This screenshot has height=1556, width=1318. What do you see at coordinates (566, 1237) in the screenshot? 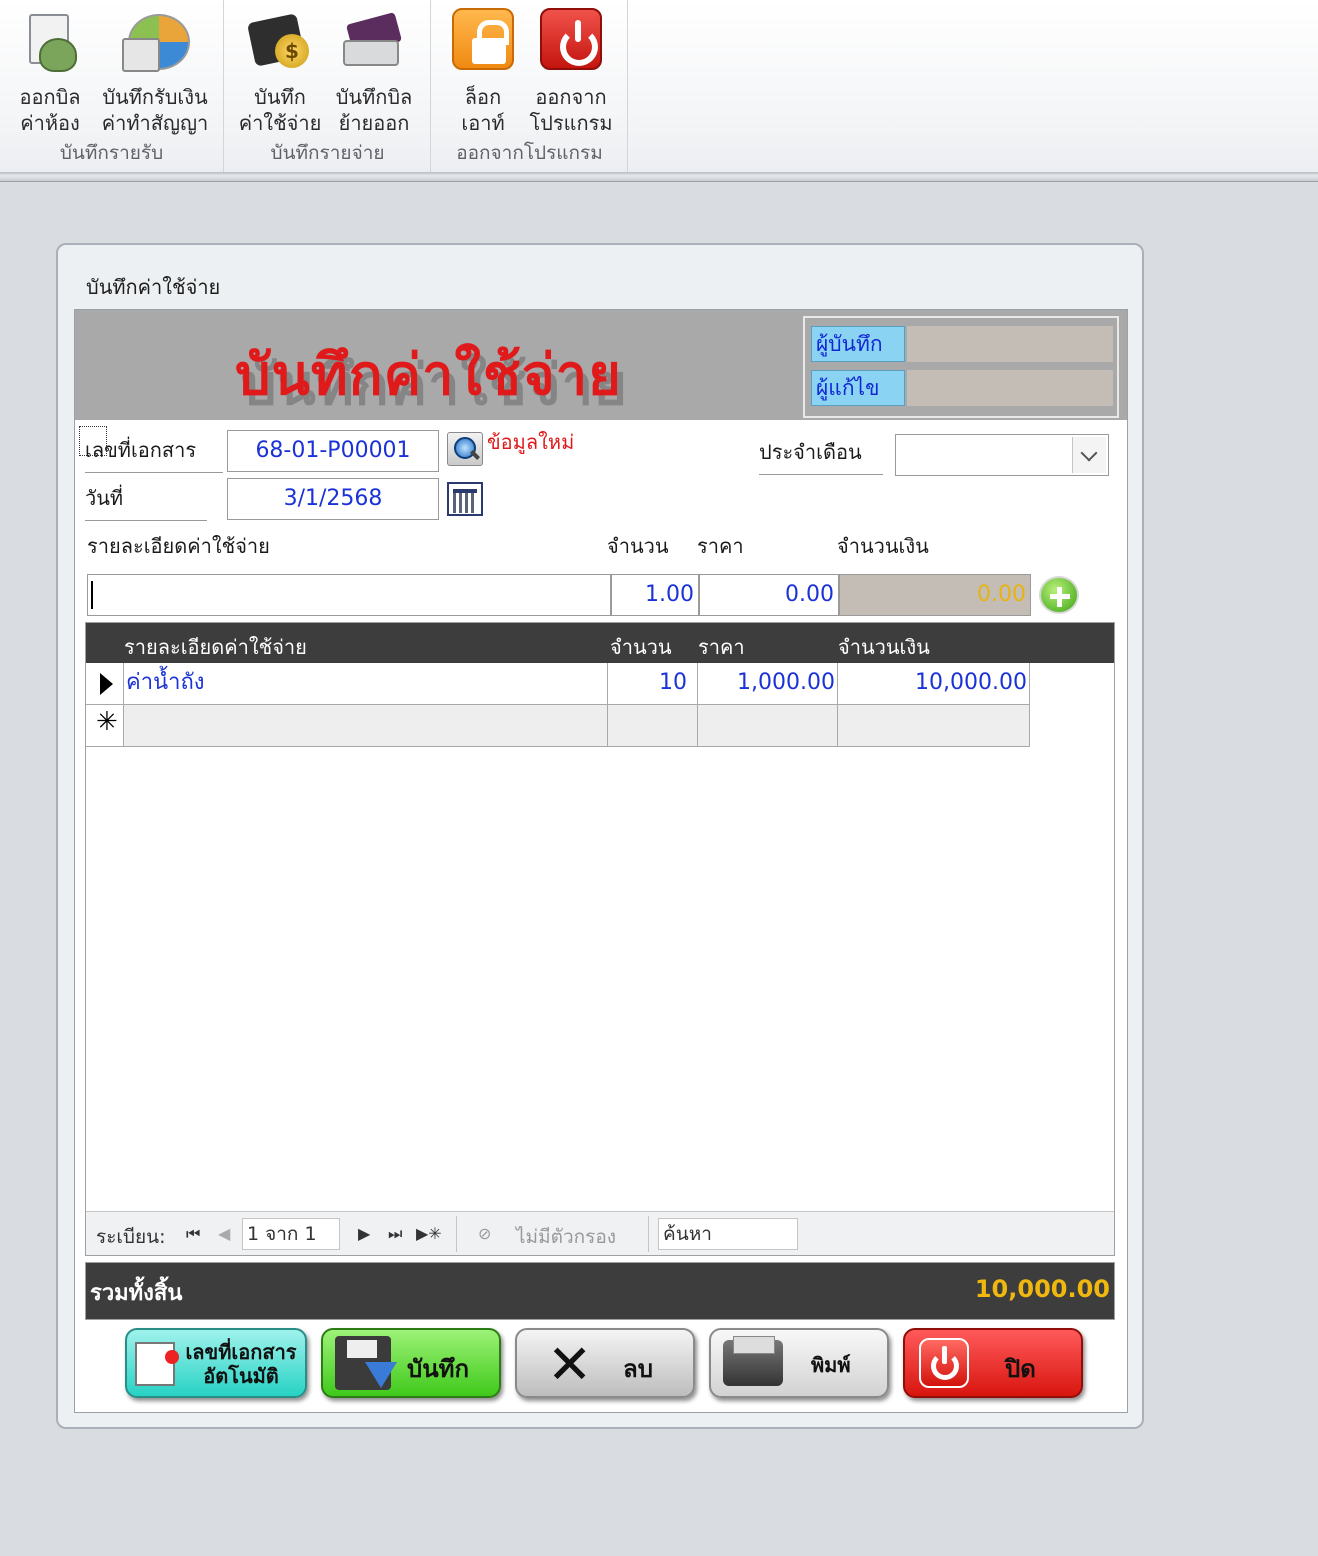
I see `filter-status: ไม่มีตัวกรอง` at bounding box center [566, 1237].